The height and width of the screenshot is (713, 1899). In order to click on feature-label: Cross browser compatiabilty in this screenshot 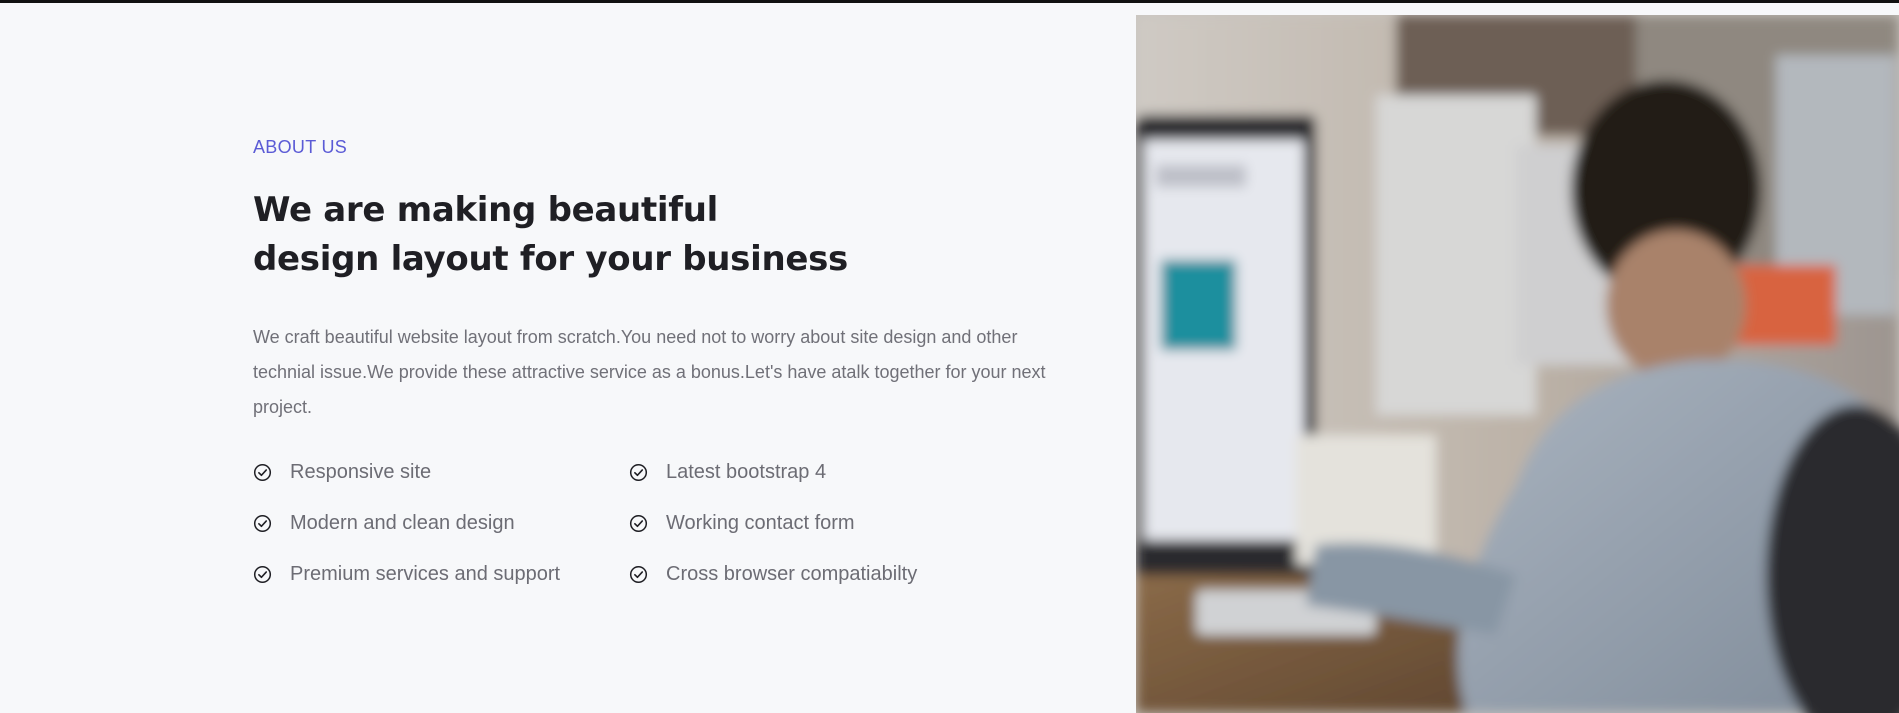, I will do `click(792, 574)`.